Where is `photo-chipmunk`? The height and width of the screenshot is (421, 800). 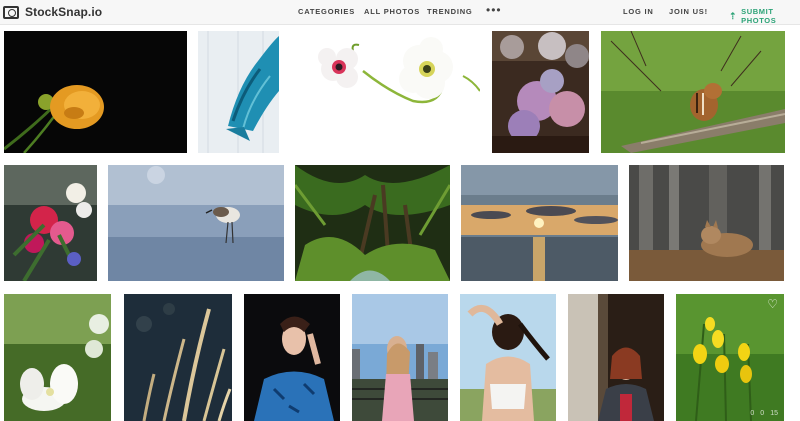 photo-chipmunk is located at coordinates (693, 92).